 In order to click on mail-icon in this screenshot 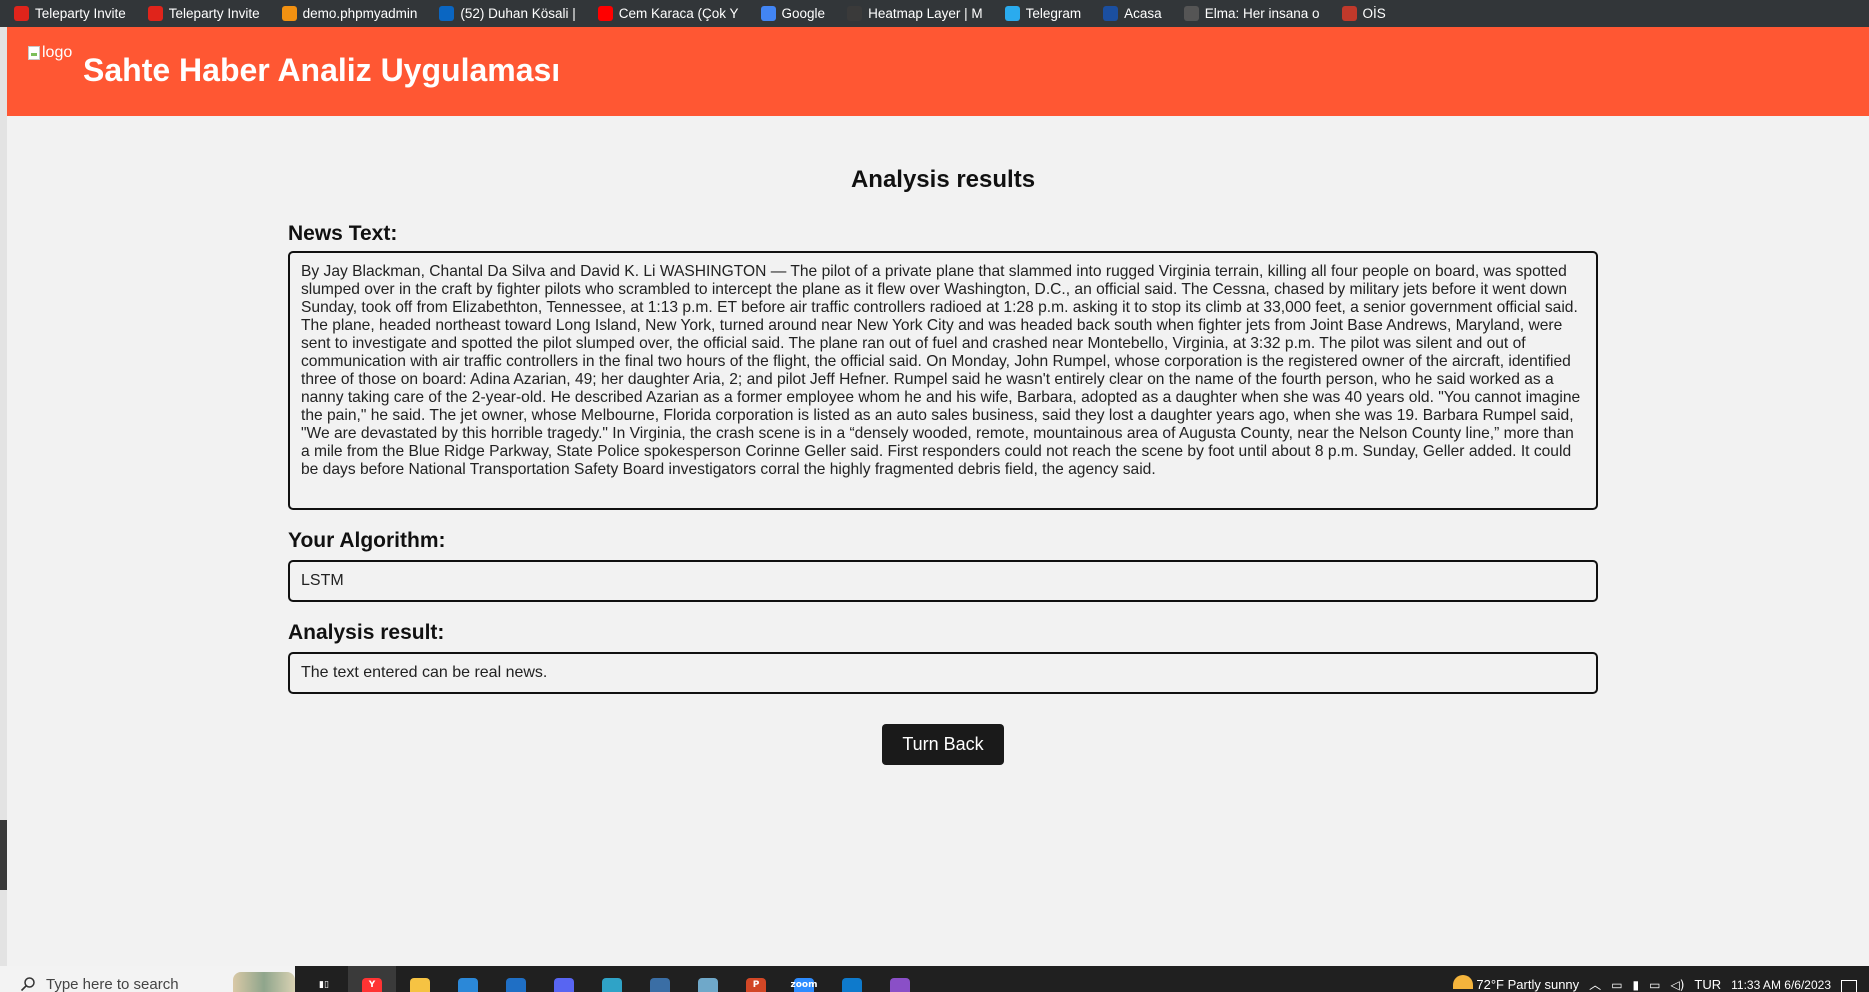, I will do `click(516, 985)`.